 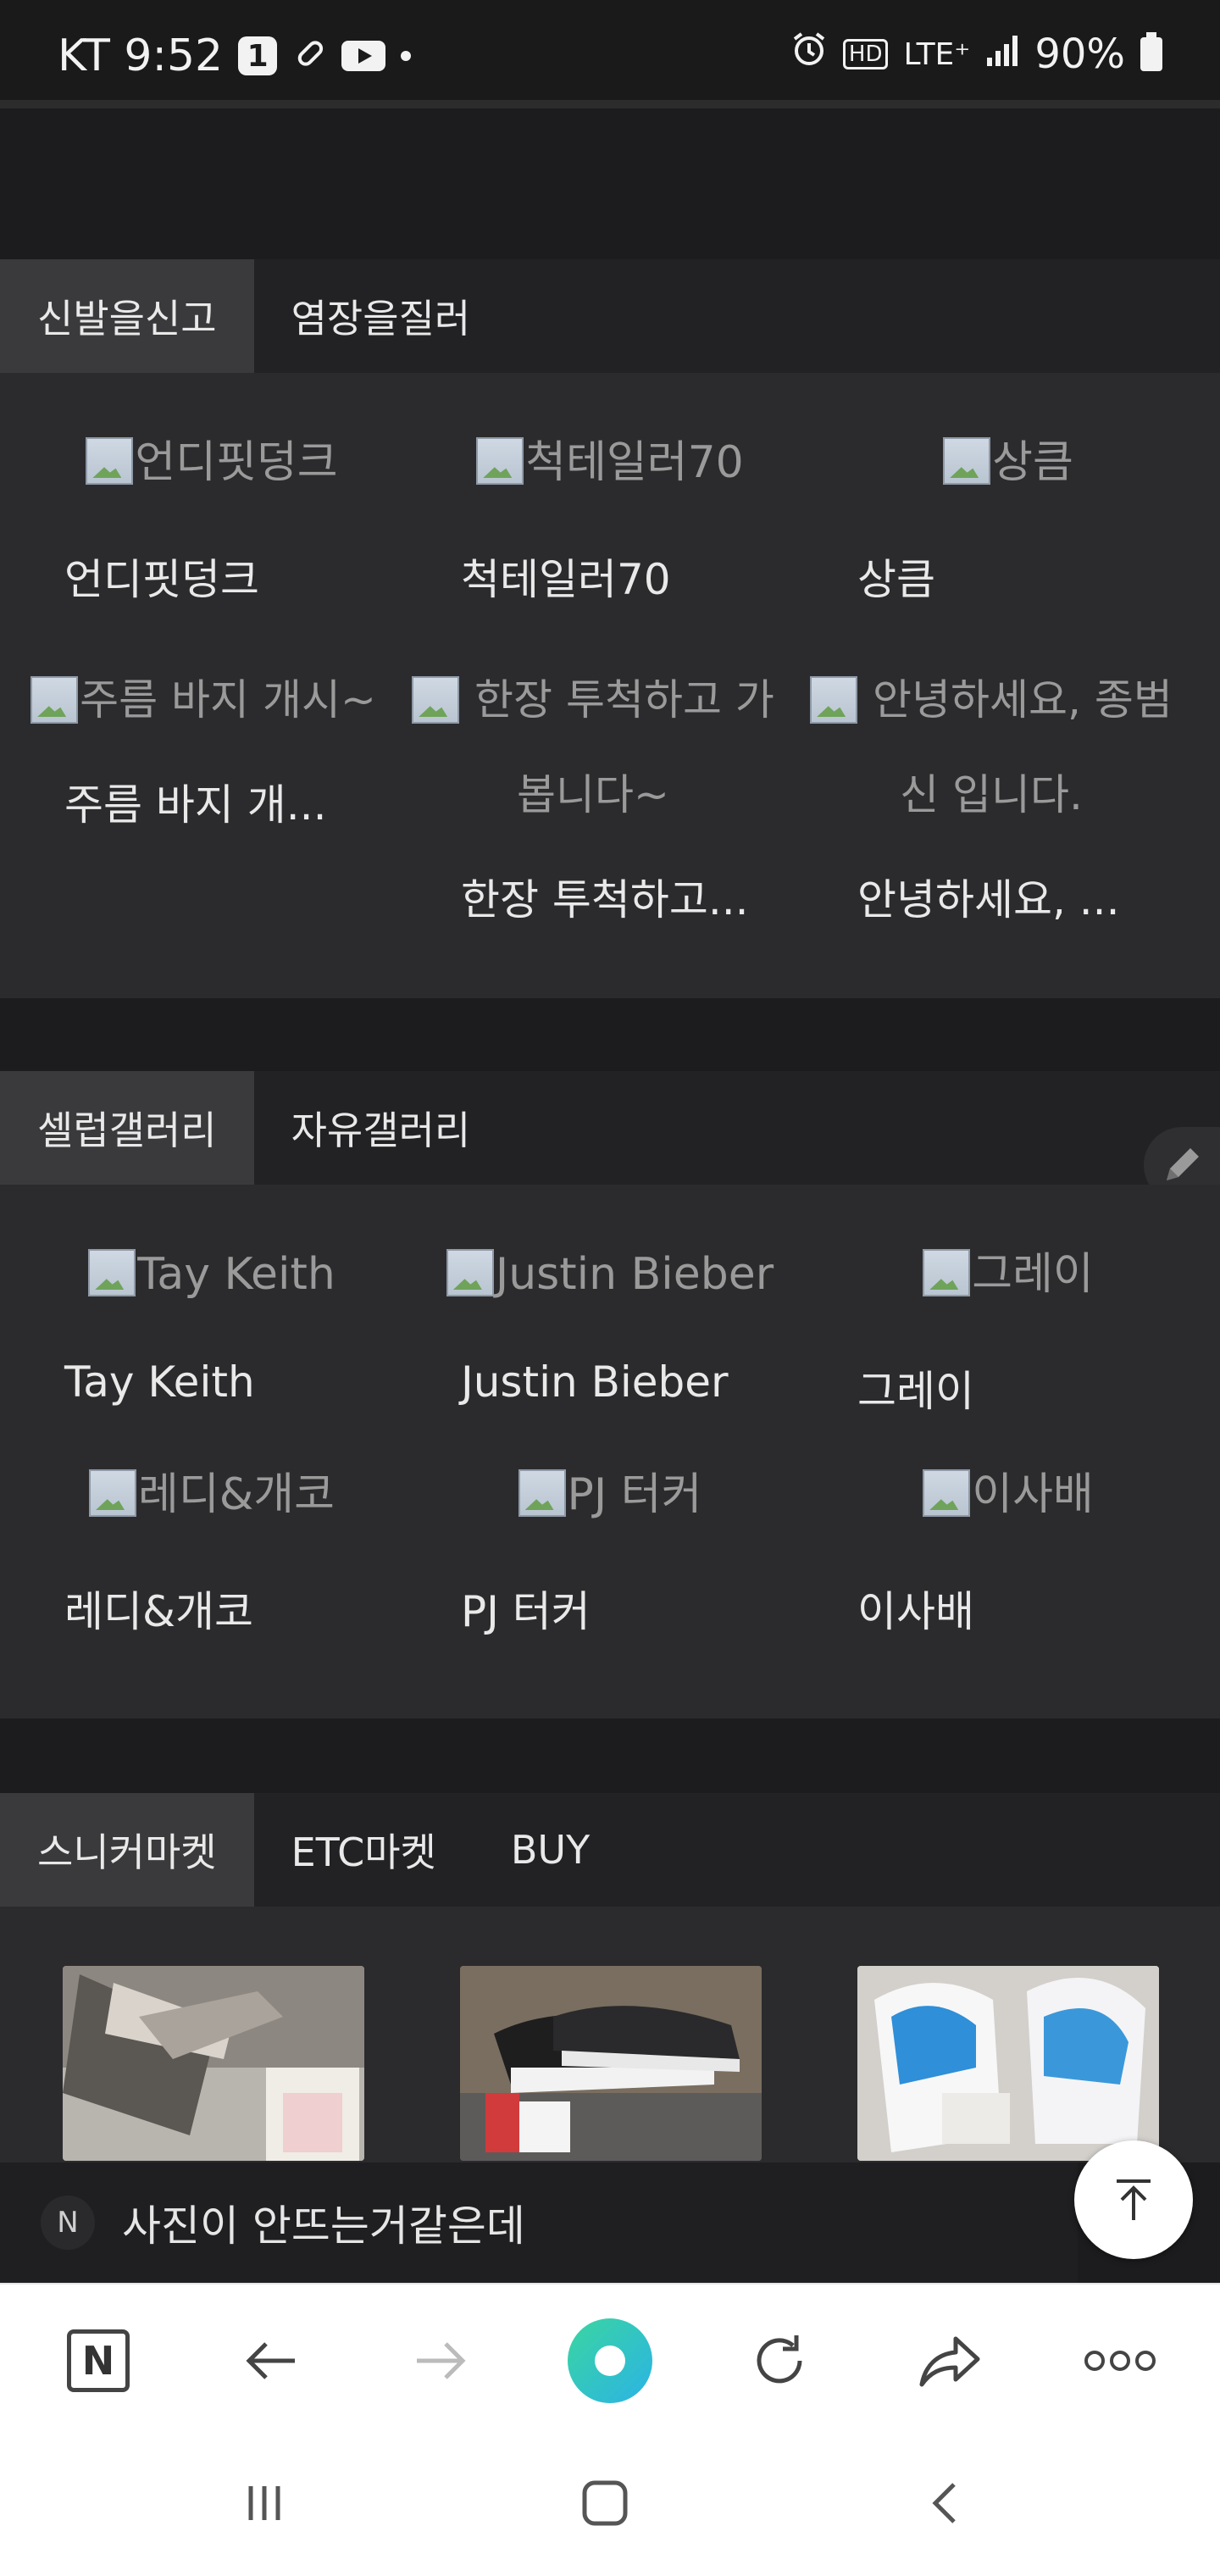 What do you see at coordinates (593, 794) in the screenshot?
I see `image-alt-text: 봅니다~` at bounding box center [593, 794].